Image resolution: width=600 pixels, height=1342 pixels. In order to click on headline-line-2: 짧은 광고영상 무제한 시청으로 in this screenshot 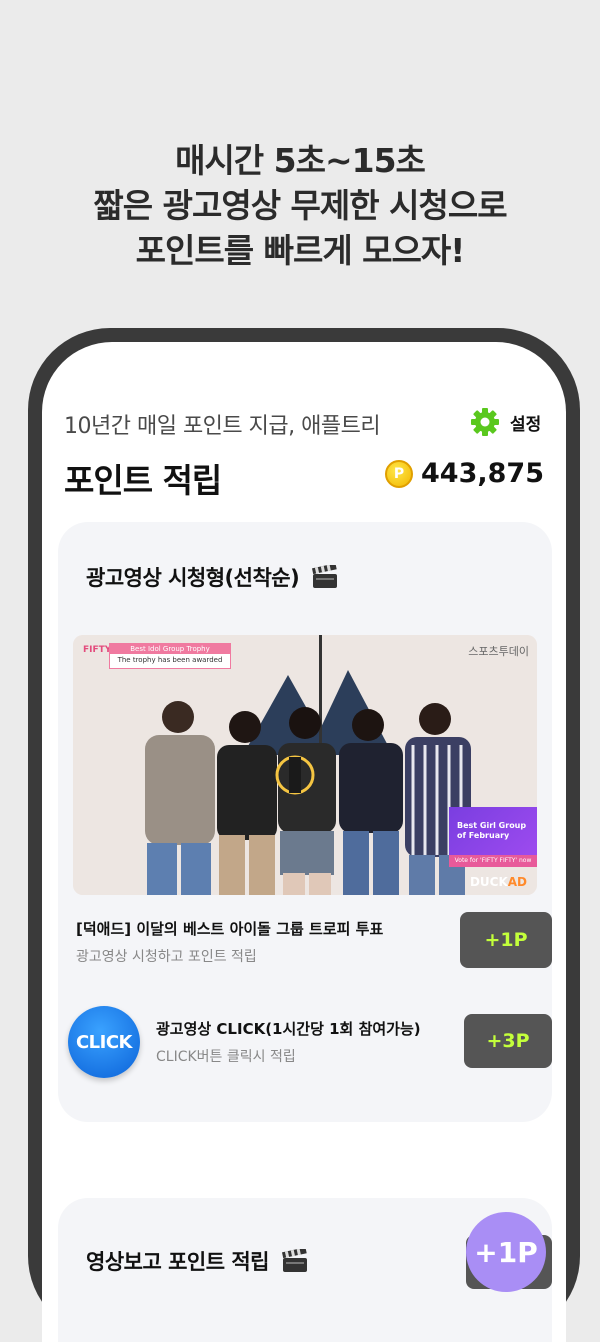, I will do `click(300, 205)`.